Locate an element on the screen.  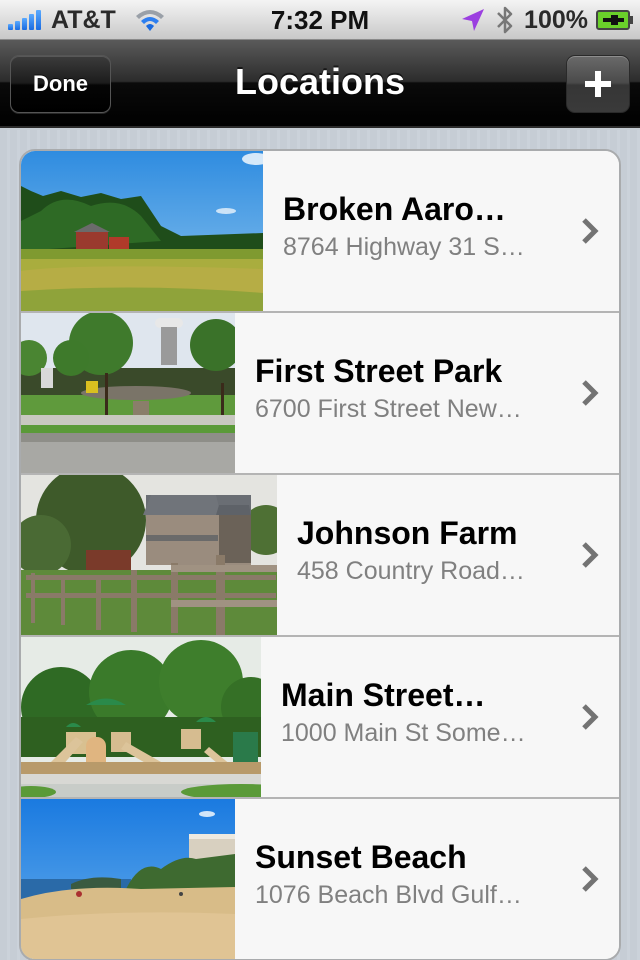
location-name: Sunset Beach is located at coordinates (361, 857).